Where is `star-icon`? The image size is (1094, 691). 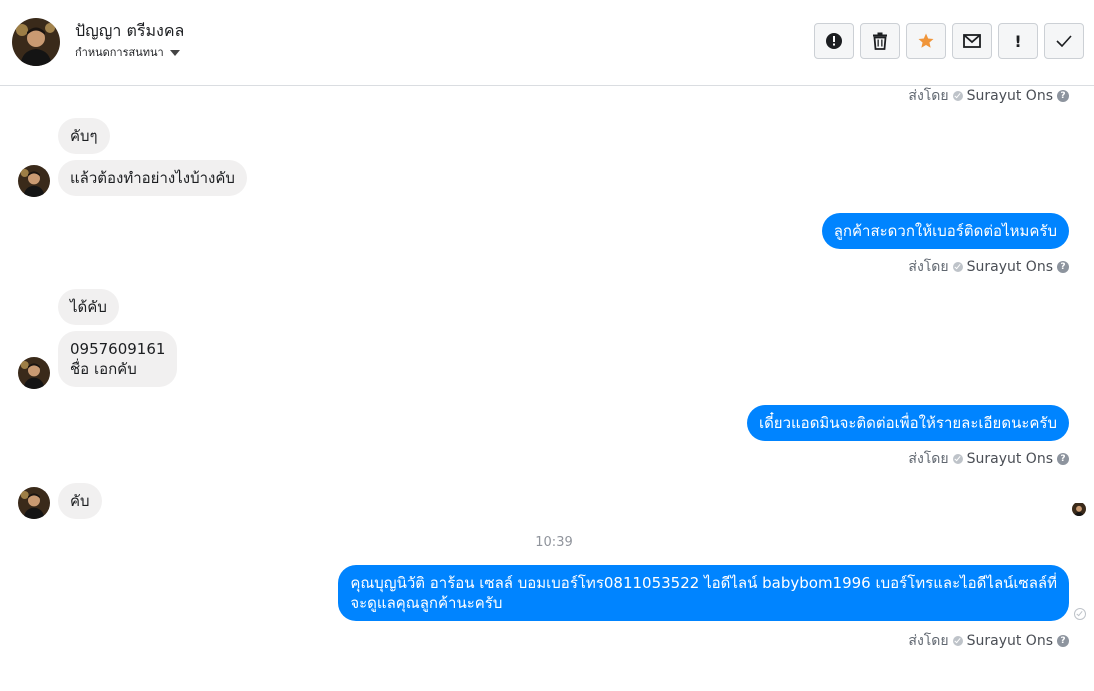 star-icon is located at coordinates (926, 40).